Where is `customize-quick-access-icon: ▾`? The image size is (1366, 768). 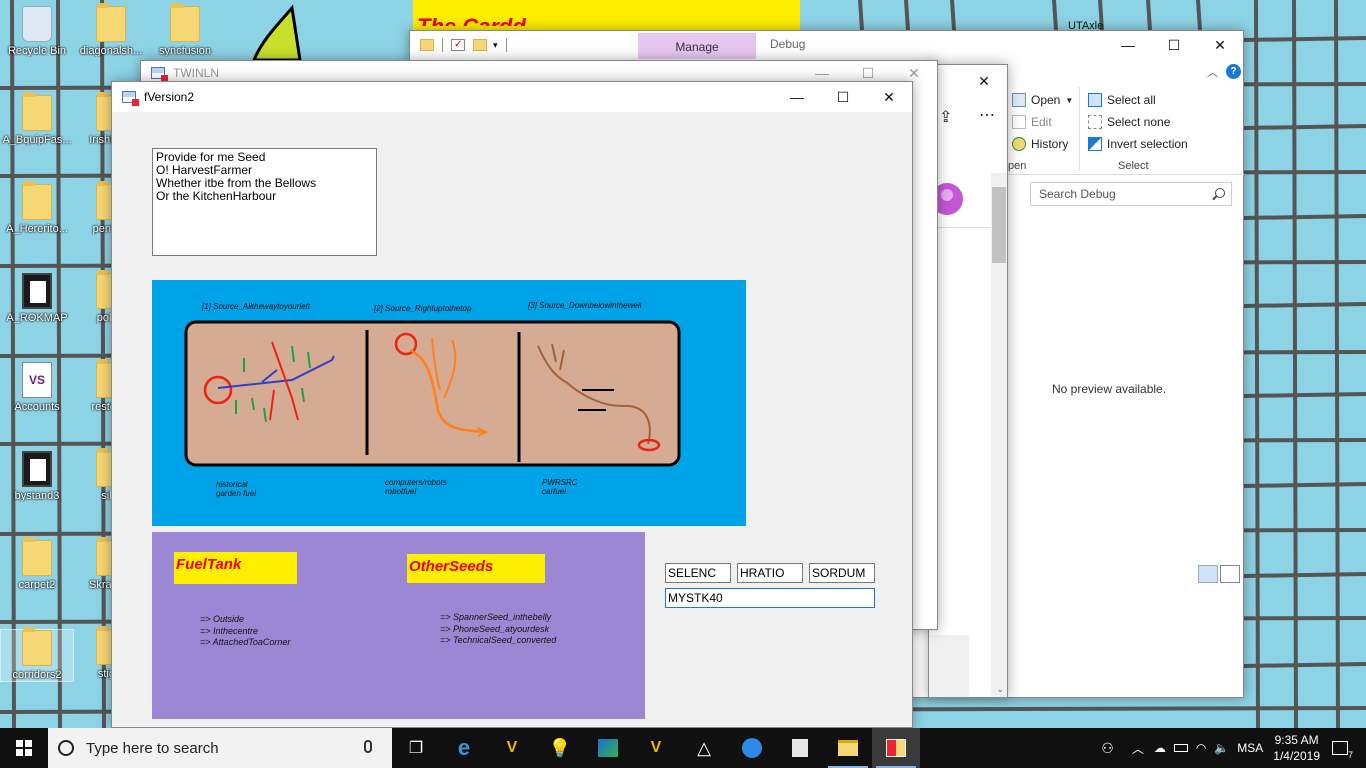 customize-quick-access-icon: ▾ is located at coordinates (495, 45).